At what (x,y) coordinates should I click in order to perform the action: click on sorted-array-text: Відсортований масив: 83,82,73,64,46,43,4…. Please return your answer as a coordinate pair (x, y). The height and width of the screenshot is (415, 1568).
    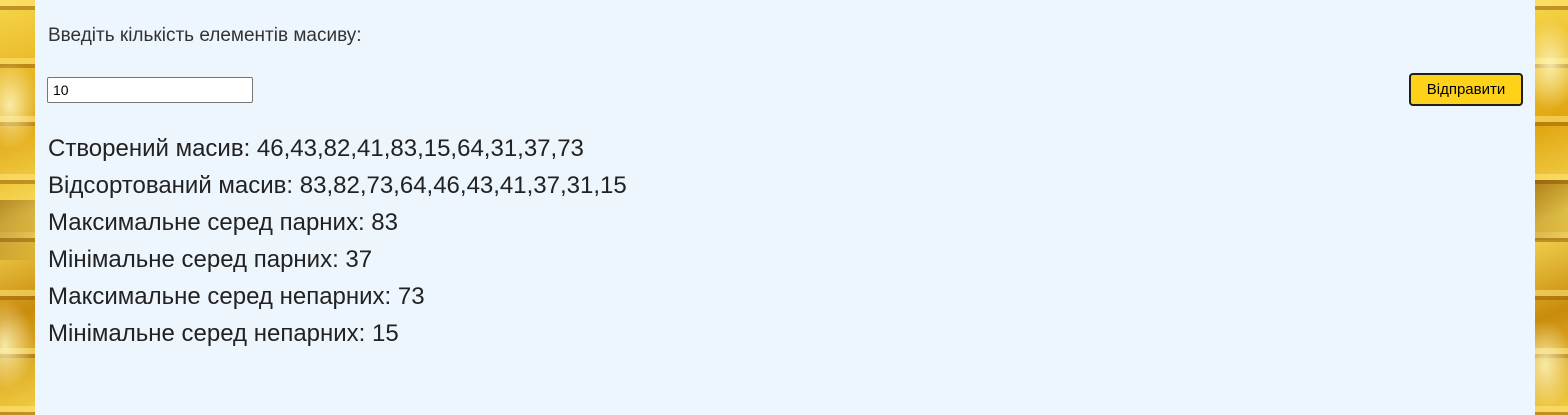
    Looking at the image, I should click on (337, 185).